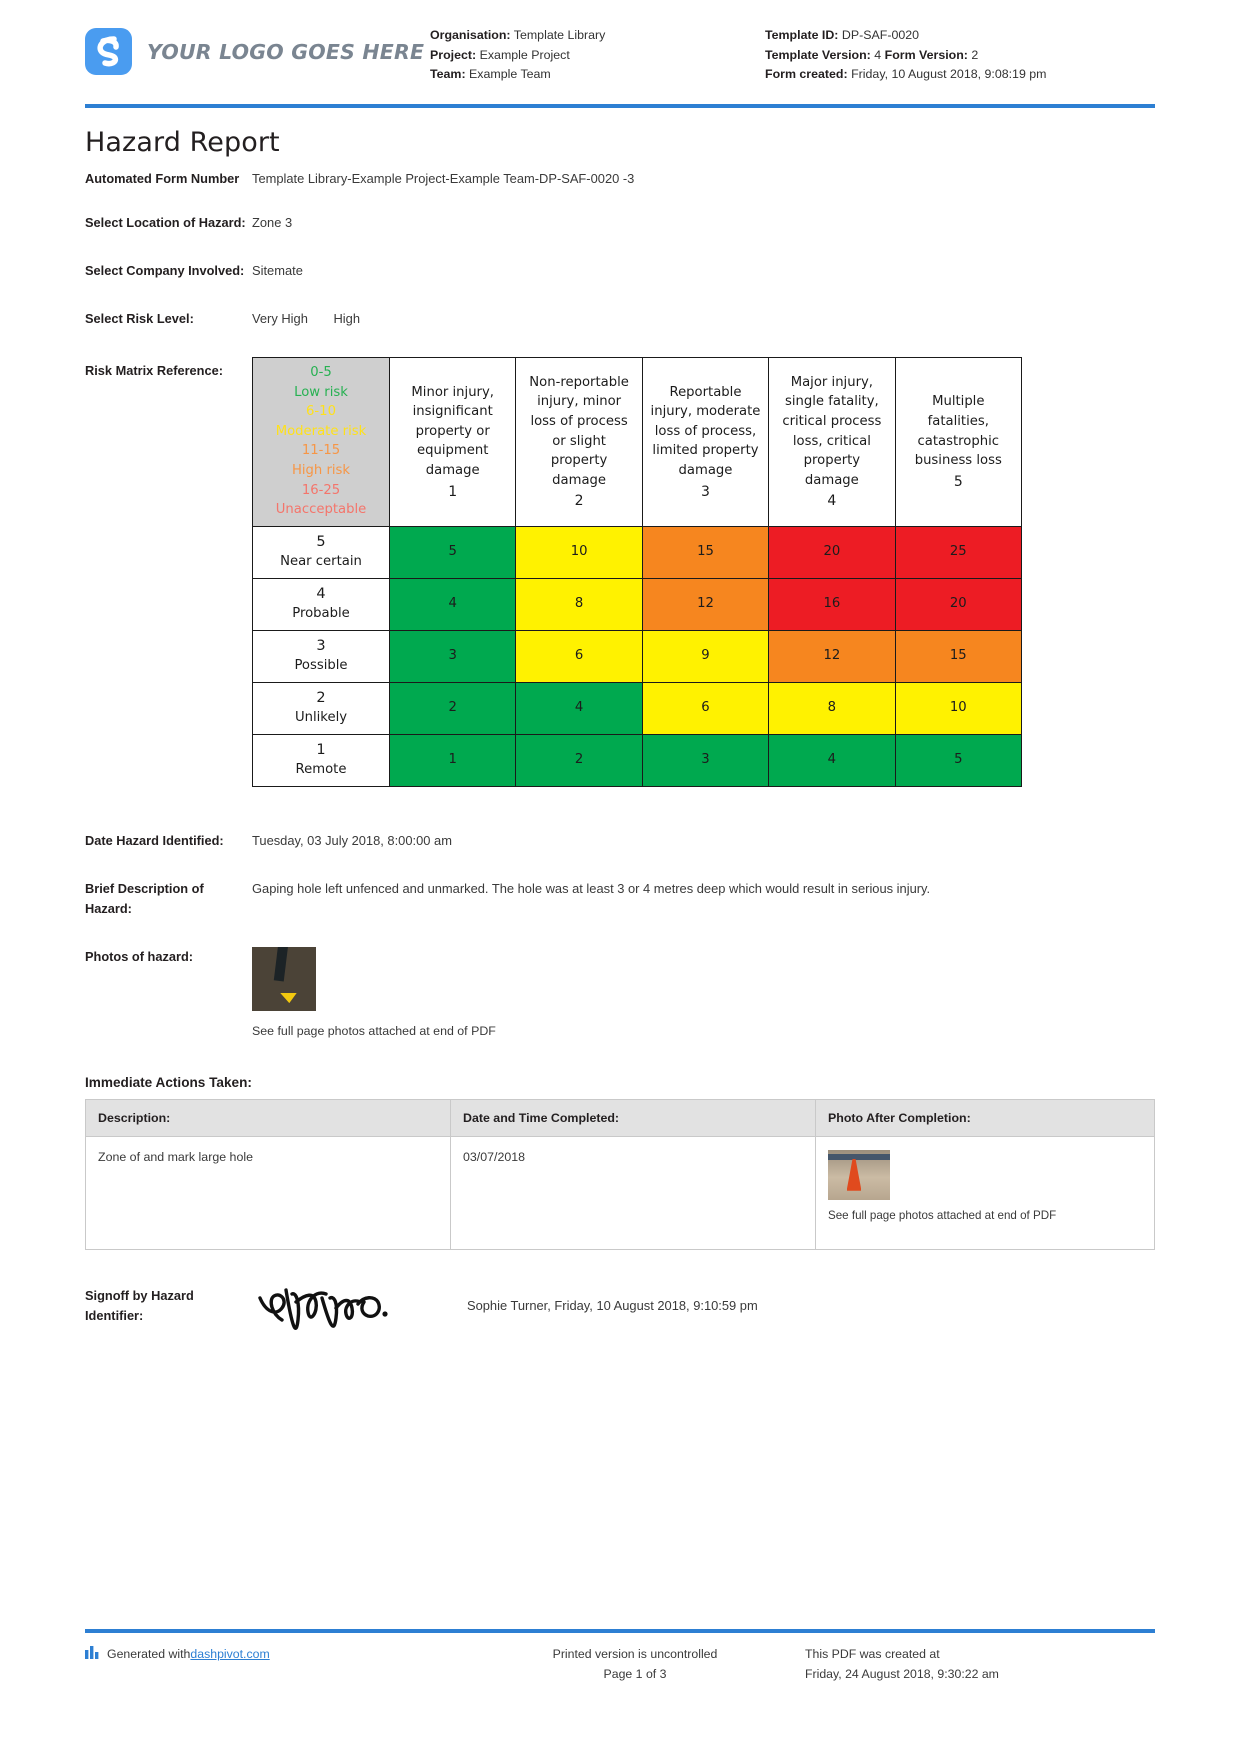 This screenshot has height=1754, width=1240. What do you see at coordinates (832, 604) in the screenshot?
I see `matrix-cell: 16` at bounding box center [832, 604].